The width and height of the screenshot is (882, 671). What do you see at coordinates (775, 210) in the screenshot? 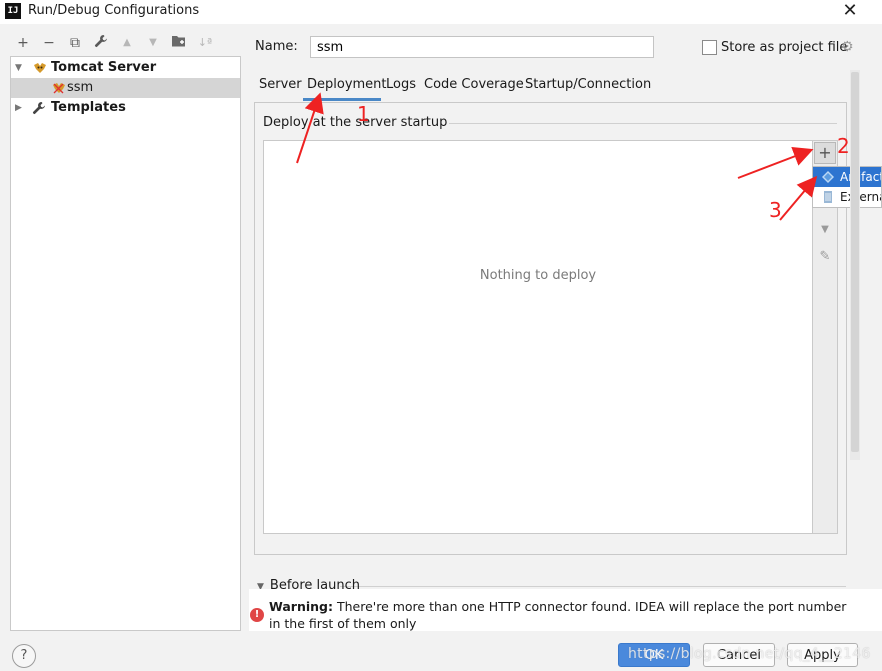
I see `annotation-number-3: 3` at bounding box center [775, 210].